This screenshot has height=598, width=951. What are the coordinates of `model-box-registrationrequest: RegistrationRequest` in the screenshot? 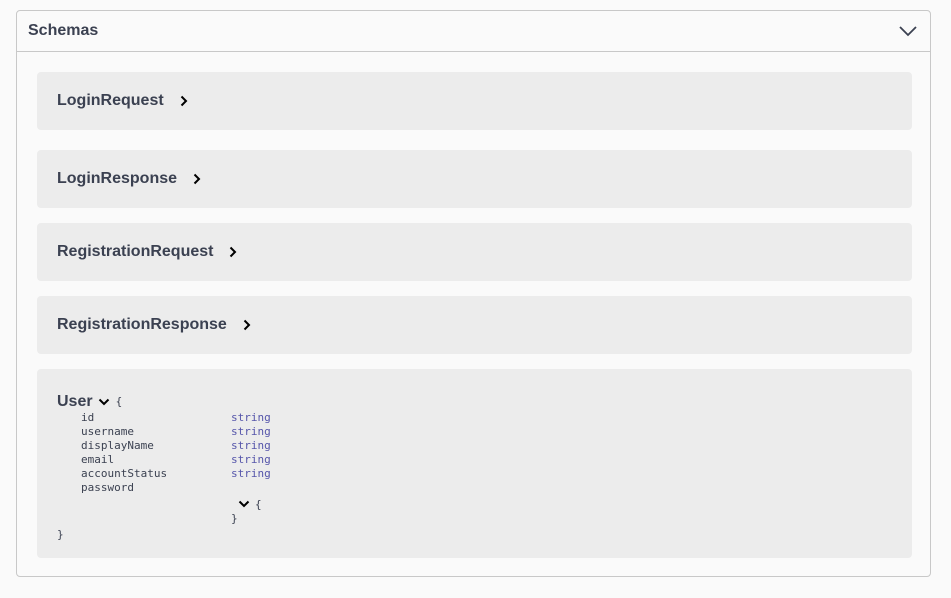 It's located at (474, 252).